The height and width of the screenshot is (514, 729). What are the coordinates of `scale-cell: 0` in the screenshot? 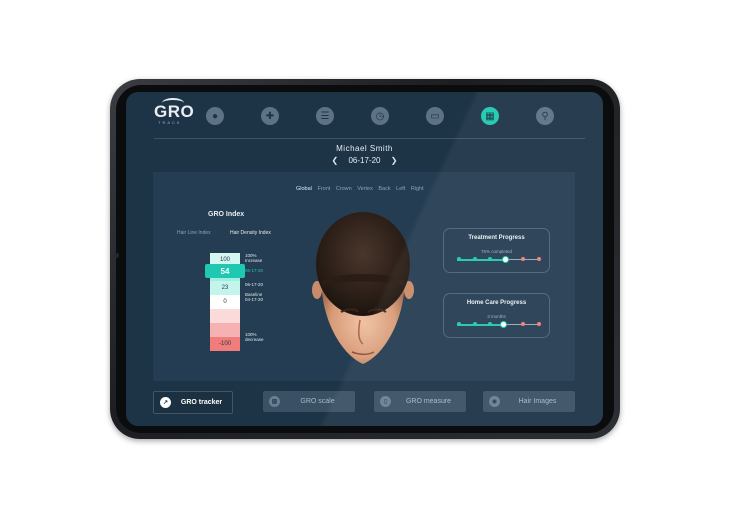 It's located at (225, 302).